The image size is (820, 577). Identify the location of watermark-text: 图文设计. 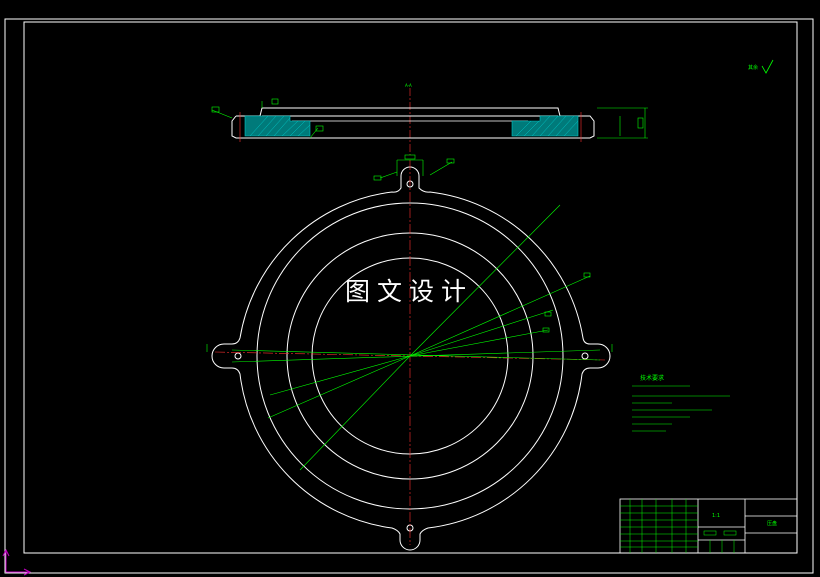
(409, 291).